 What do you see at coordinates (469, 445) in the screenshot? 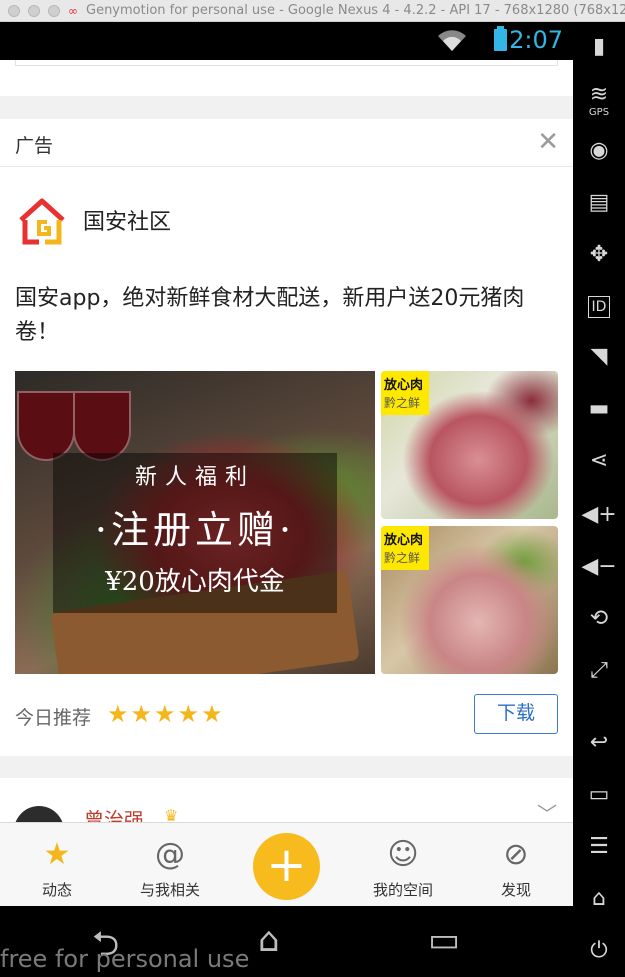
I see `banner-side-image-top: 放心肉 黔之鲜` at bounding box center [469, 445].